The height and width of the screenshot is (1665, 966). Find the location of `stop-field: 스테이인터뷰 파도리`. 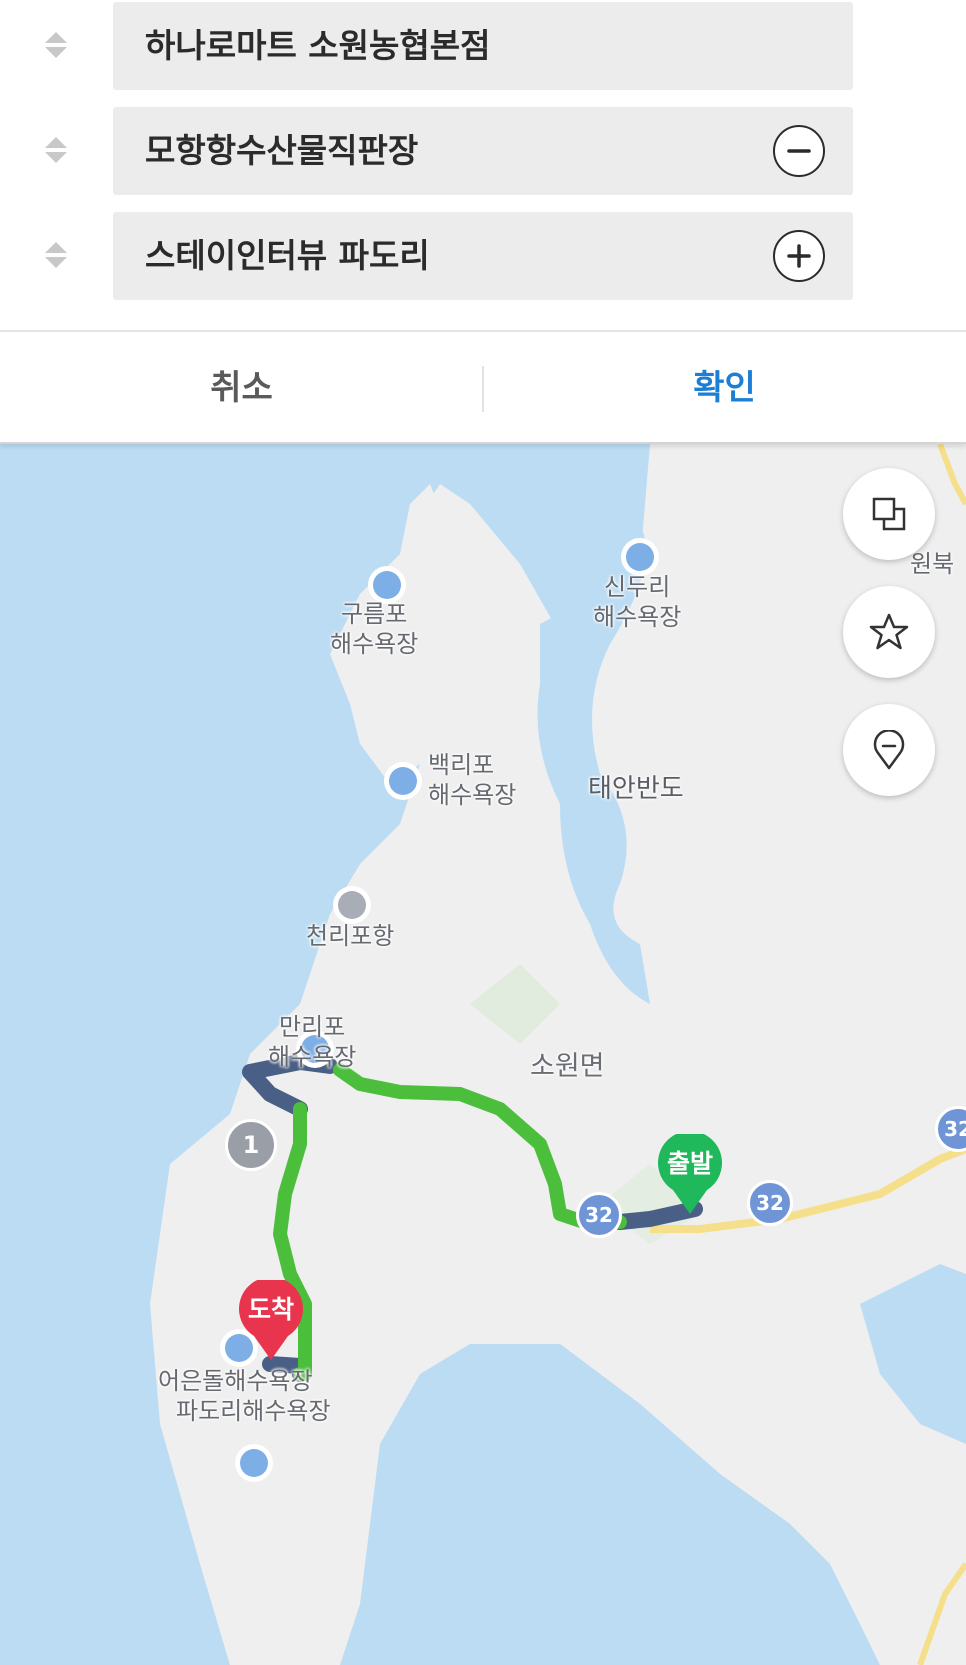

stop-field: 스테이인터뷰 파도리 is located at coordinates (483, 256).